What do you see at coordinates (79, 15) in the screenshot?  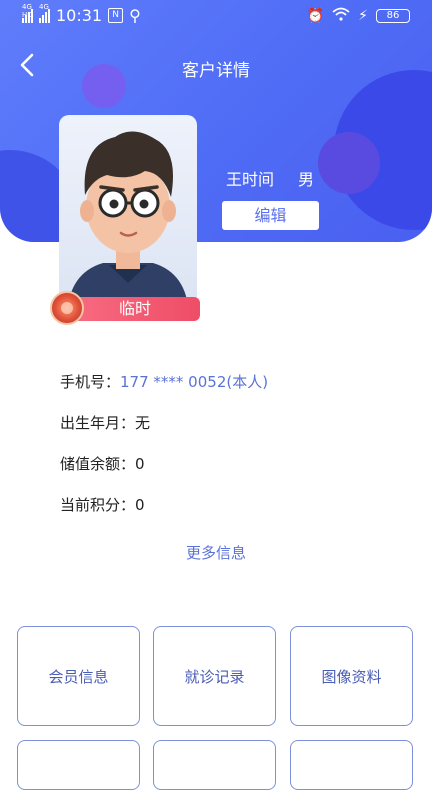 I see `status-time: 10:31` at bounding box center [79, 15].